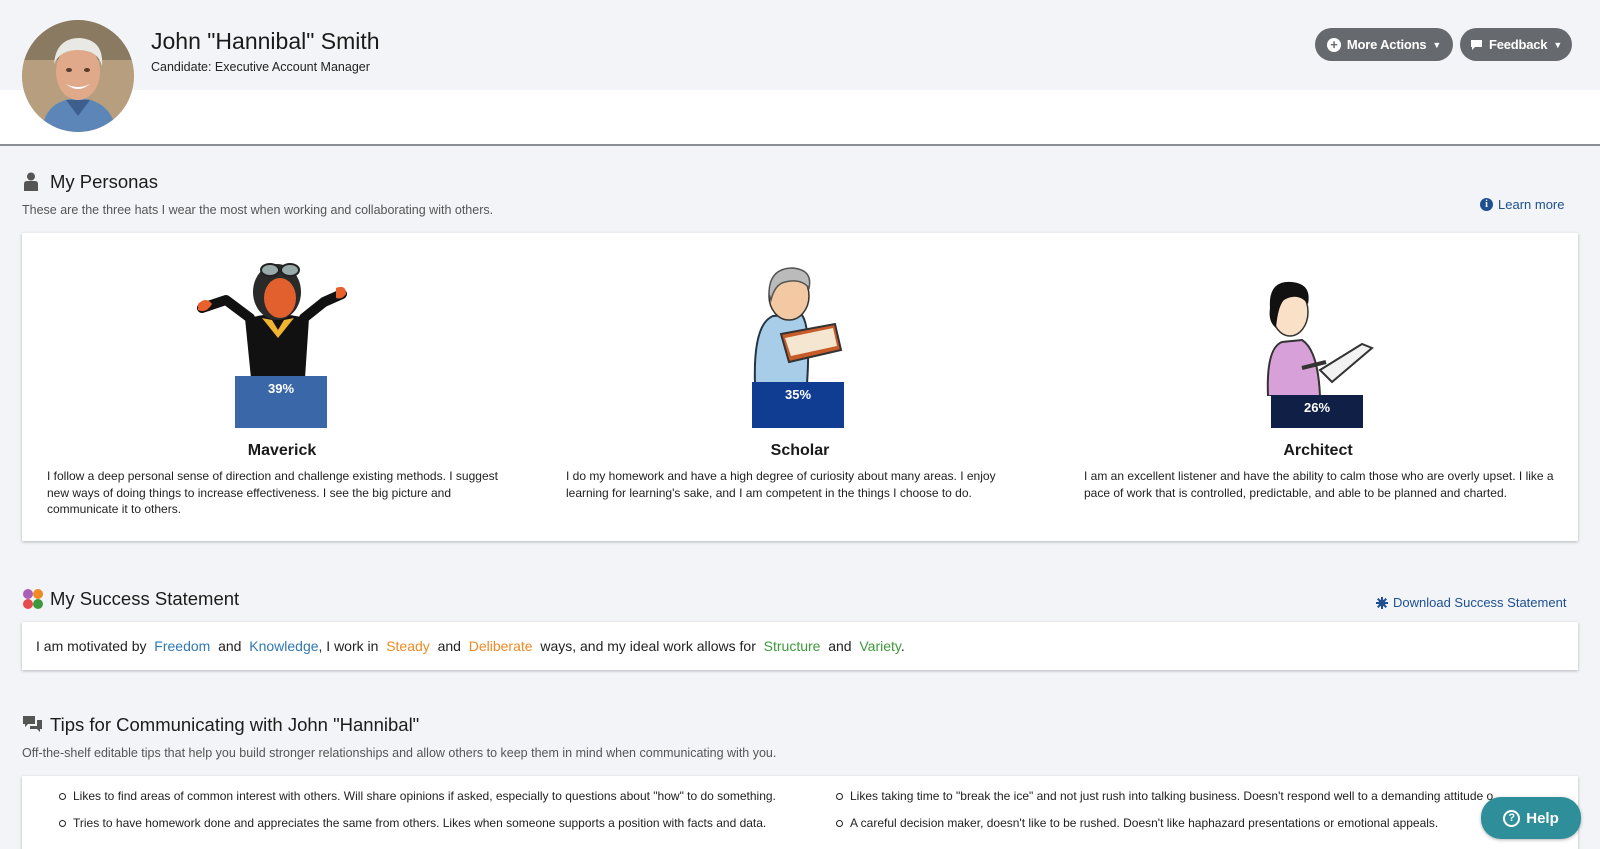  I want to click on comment-icon, so click(1476, 44).